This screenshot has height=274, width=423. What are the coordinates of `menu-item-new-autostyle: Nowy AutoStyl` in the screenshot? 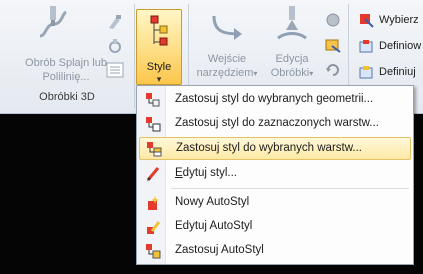 It's located at (275, 203).